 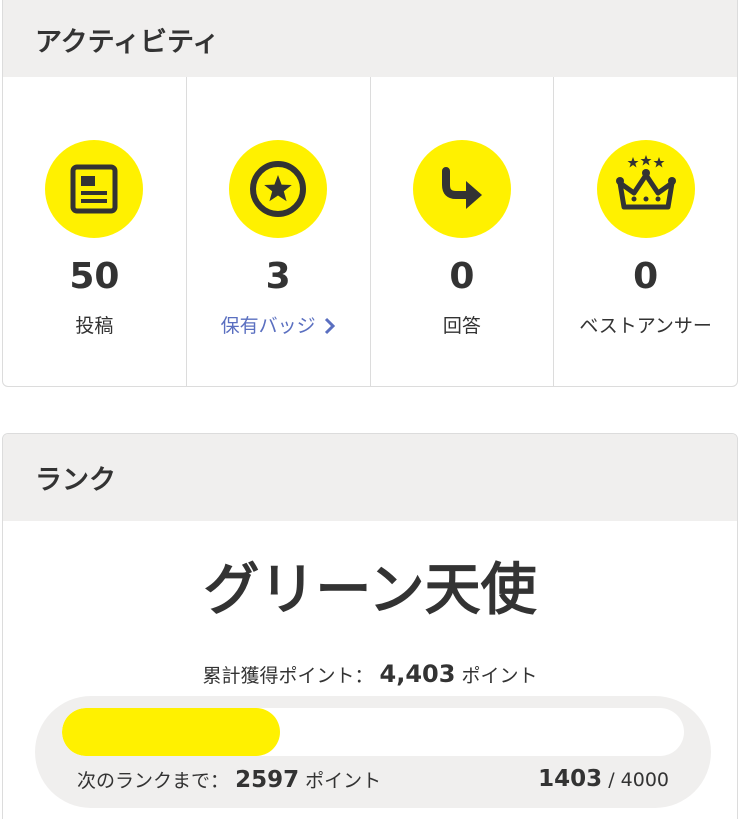 I want to click on stat-posts: 50 投稿, so click(x=95, y=231).